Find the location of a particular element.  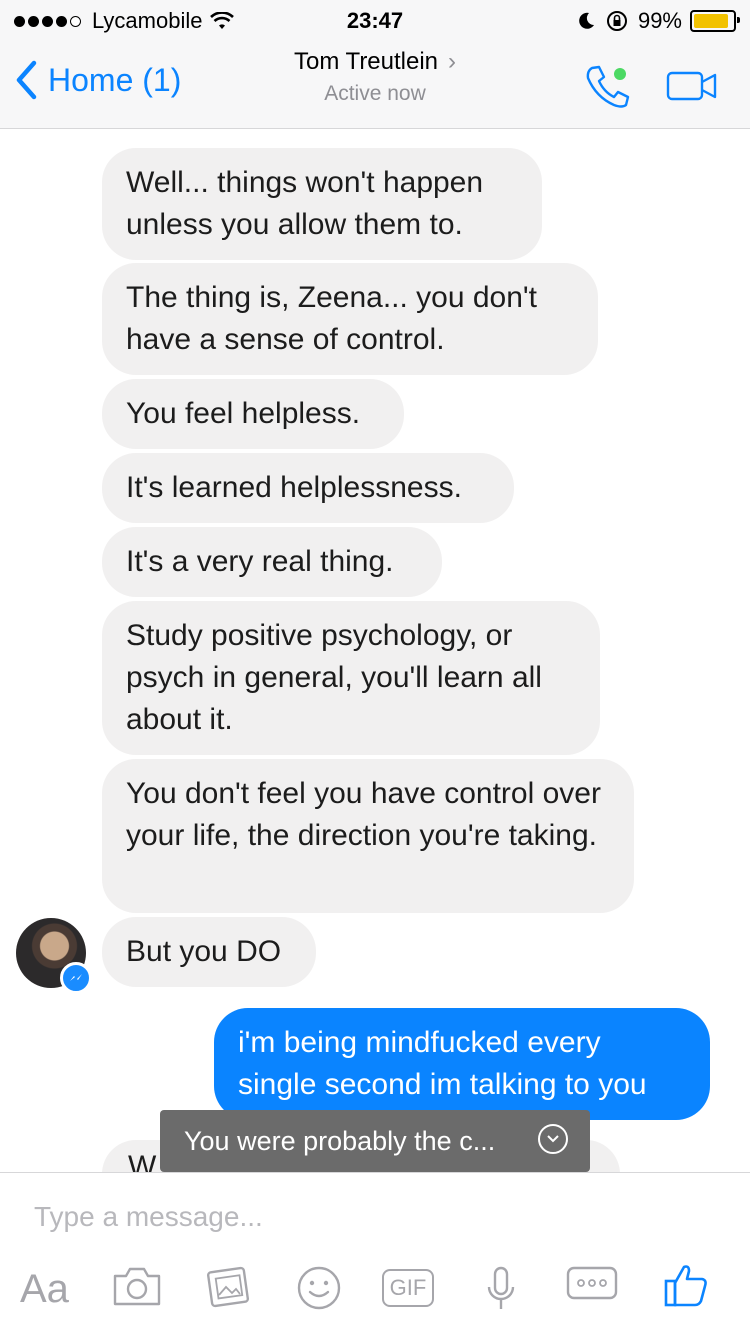

gallery-icon is located at coordinates (228, 1287).